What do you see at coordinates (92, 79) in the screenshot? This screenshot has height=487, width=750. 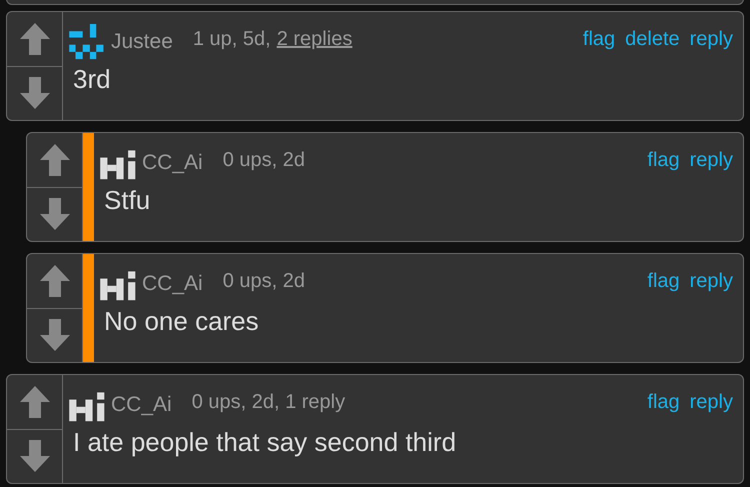 I see `comment-text: 3rd` at bounding box center [92, 79].